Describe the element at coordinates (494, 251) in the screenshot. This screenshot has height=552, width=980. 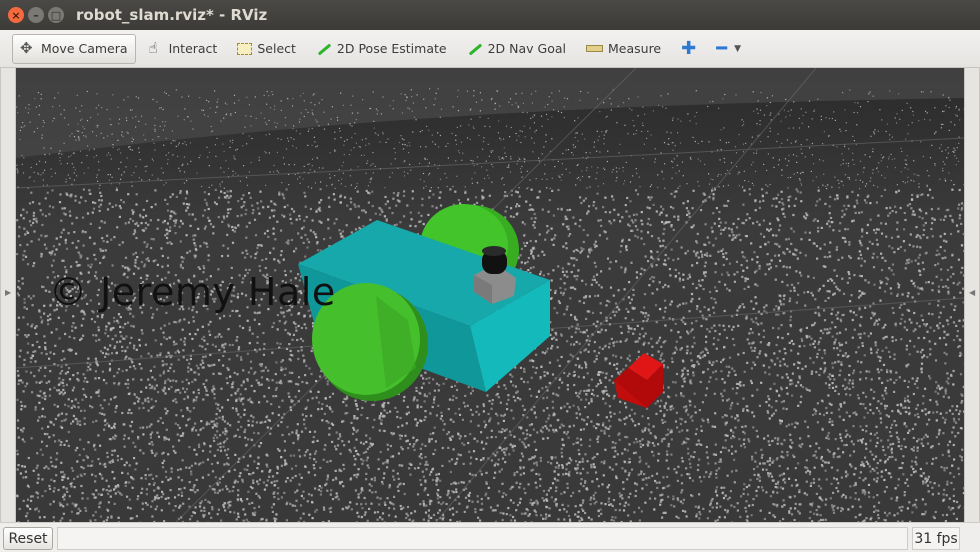
I see `sensor-cap` at that location.